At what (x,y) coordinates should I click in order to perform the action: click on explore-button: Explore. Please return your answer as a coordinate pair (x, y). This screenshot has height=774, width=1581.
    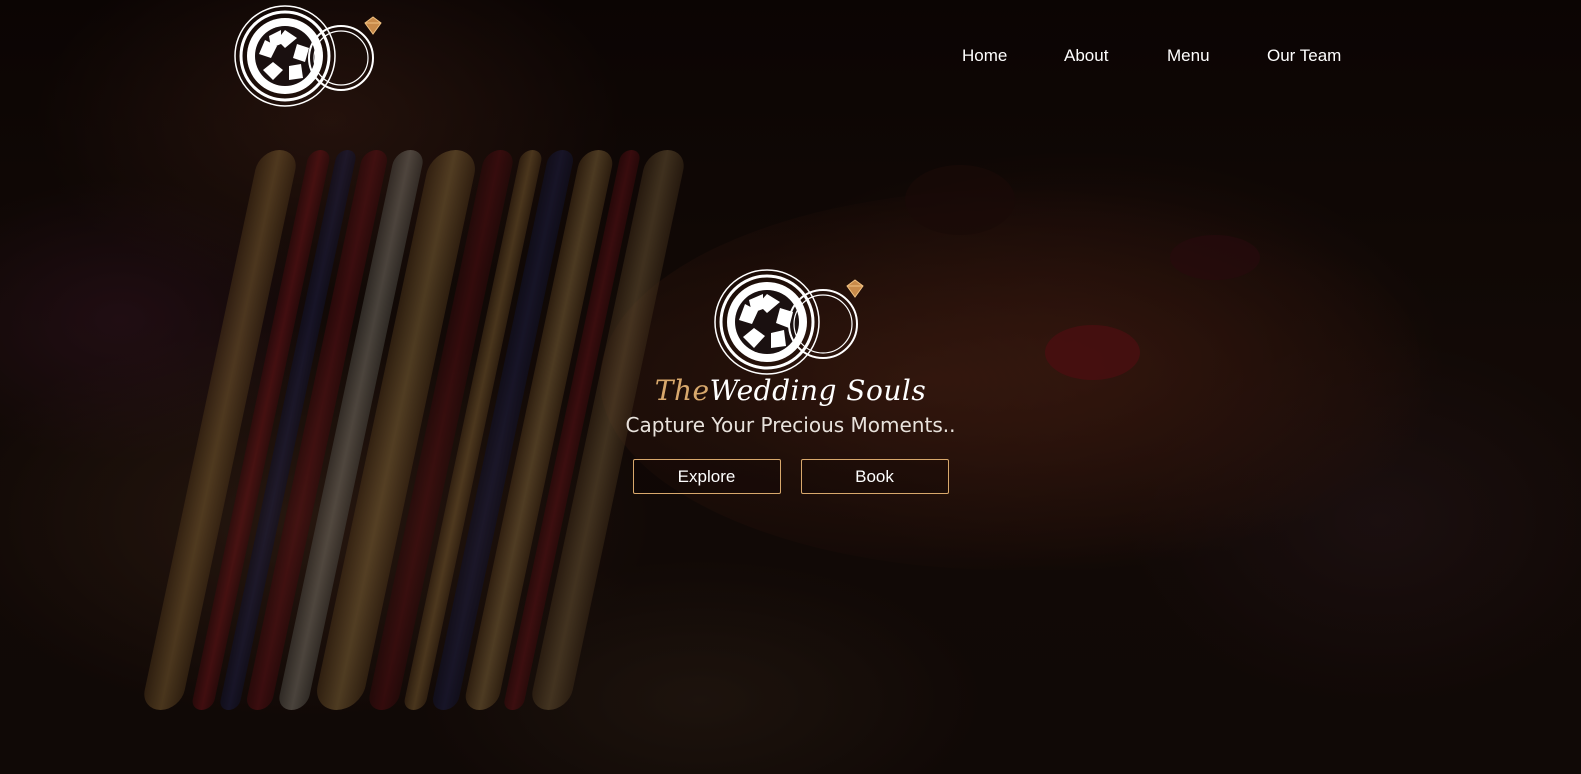
    Looking at the image, I should click on (706, 476).